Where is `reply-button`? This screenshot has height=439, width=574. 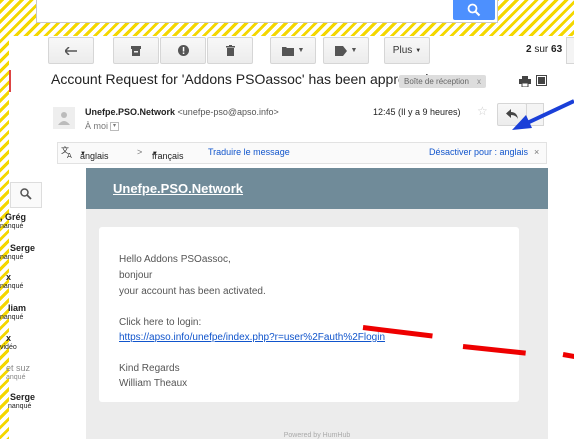
reply-button is located at coordinates (512, 114).